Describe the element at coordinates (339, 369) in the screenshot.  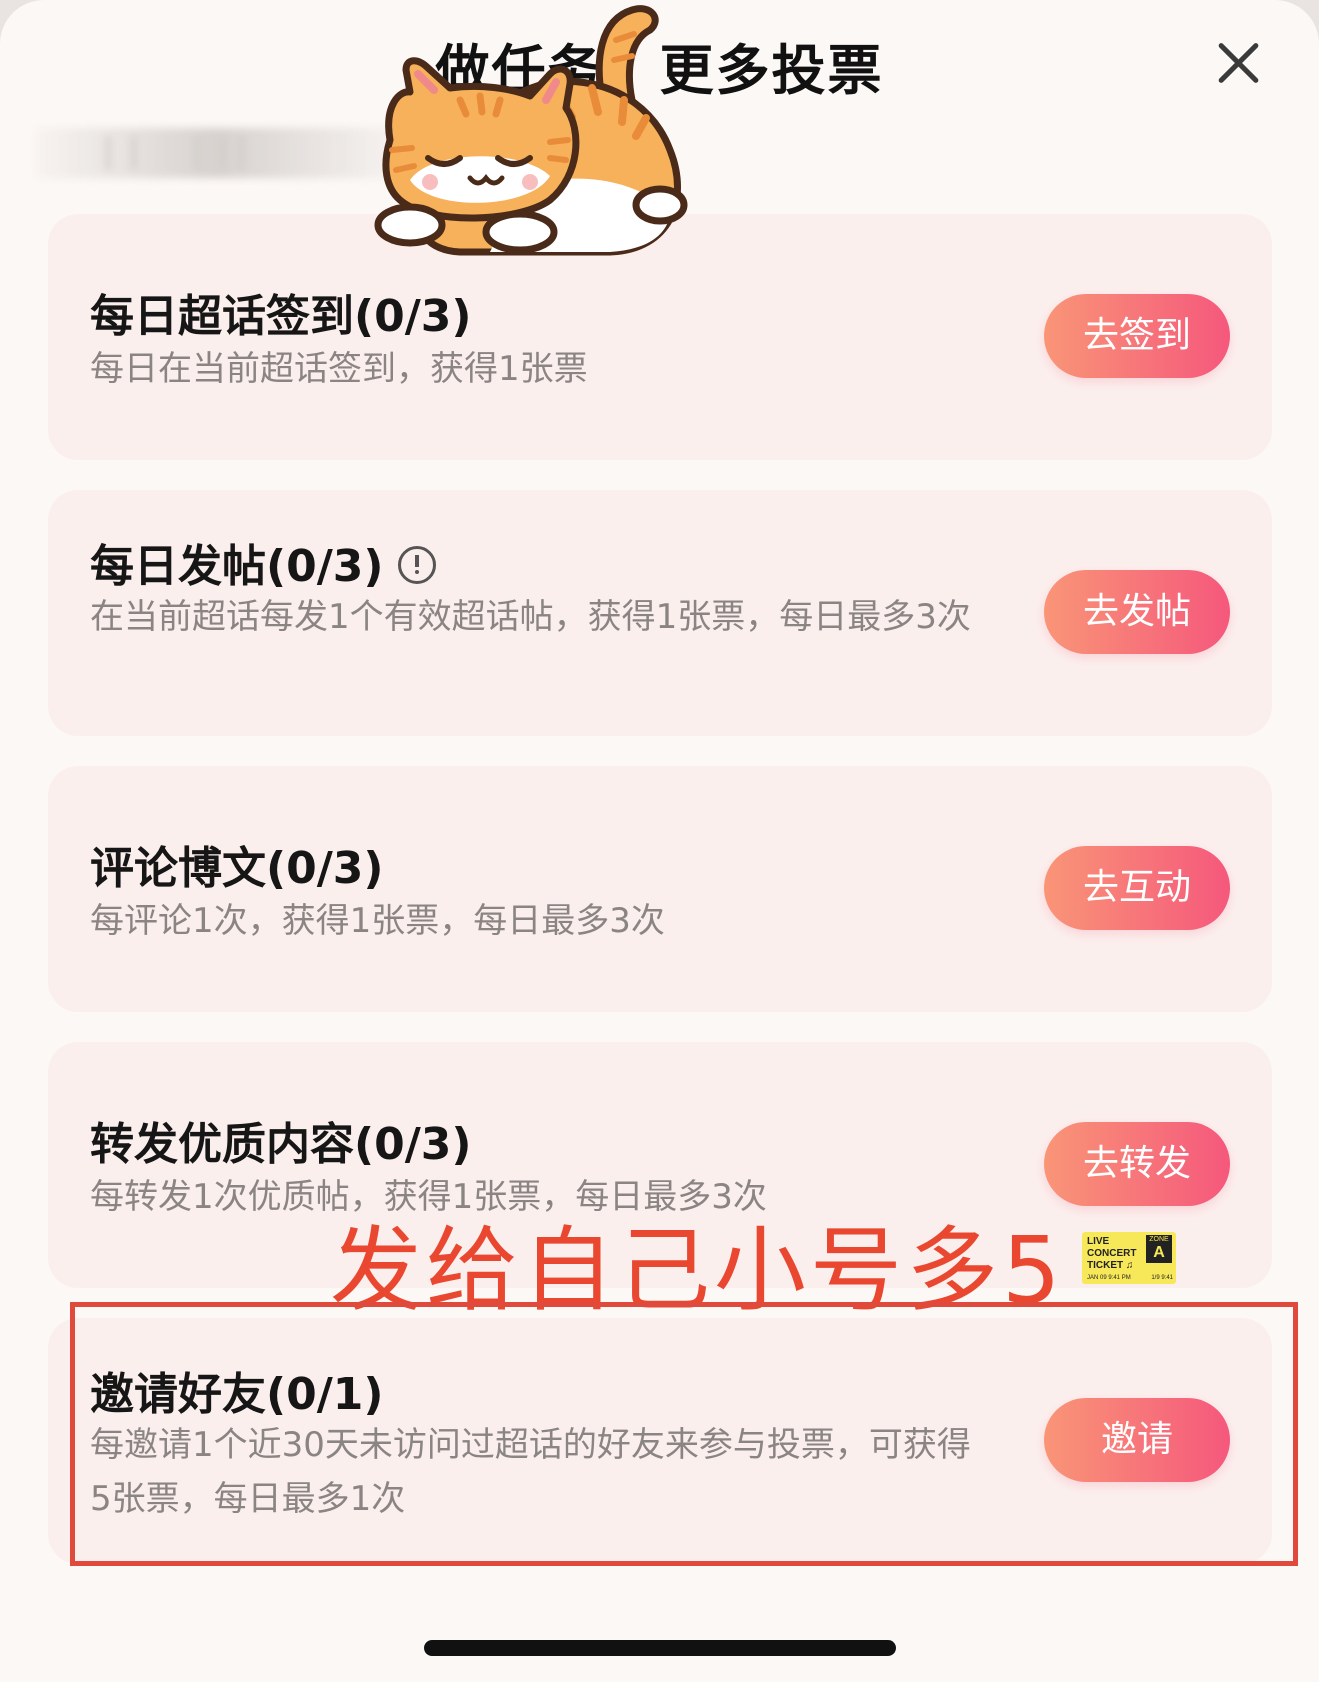
I see `task-description: 每日在当前超话签到，获得1张票` at that location.